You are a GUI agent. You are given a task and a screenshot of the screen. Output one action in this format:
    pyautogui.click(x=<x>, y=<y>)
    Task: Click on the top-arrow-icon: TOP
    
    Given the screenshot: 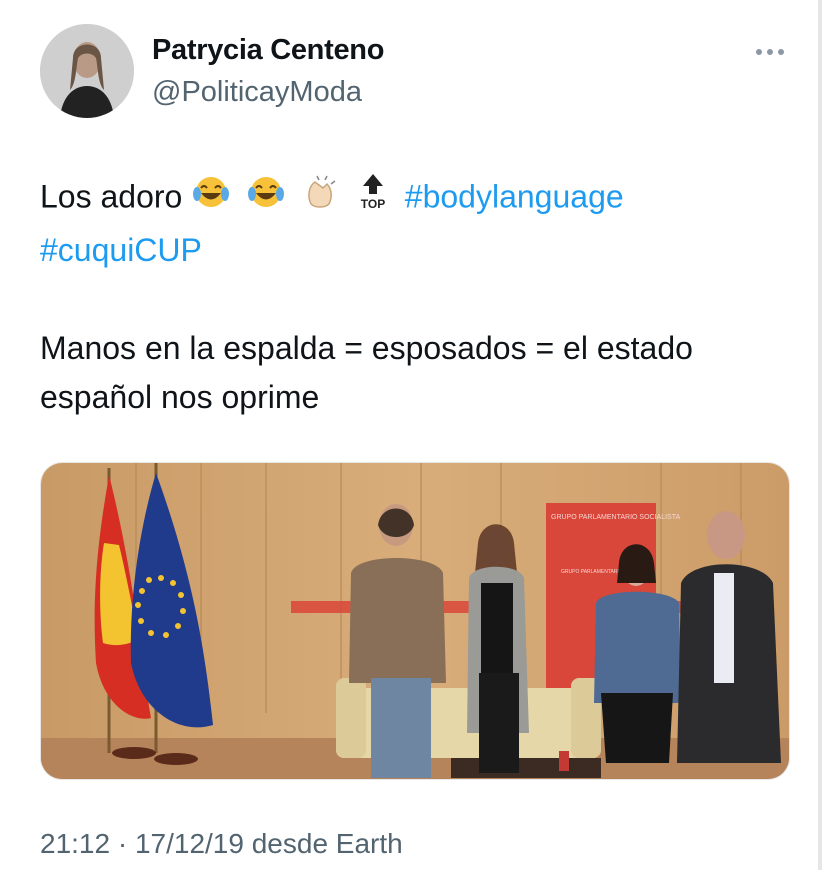 What is the action you would take?
    pyautogui.click(x=373, y=199)
    